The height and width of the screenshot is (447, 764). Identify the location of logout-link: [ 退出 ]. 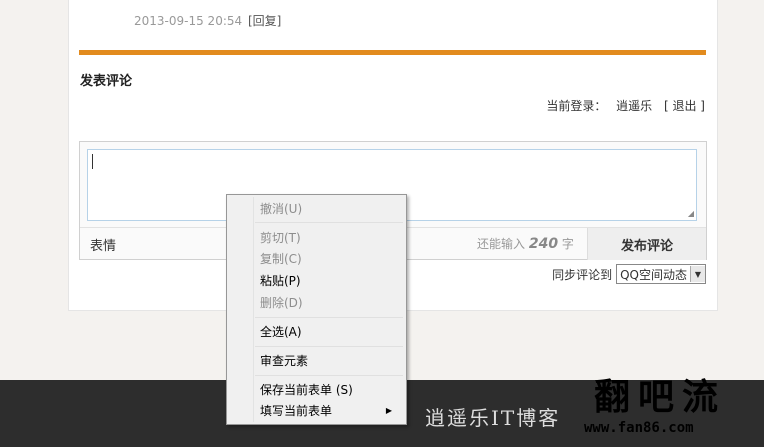
(684, 106).